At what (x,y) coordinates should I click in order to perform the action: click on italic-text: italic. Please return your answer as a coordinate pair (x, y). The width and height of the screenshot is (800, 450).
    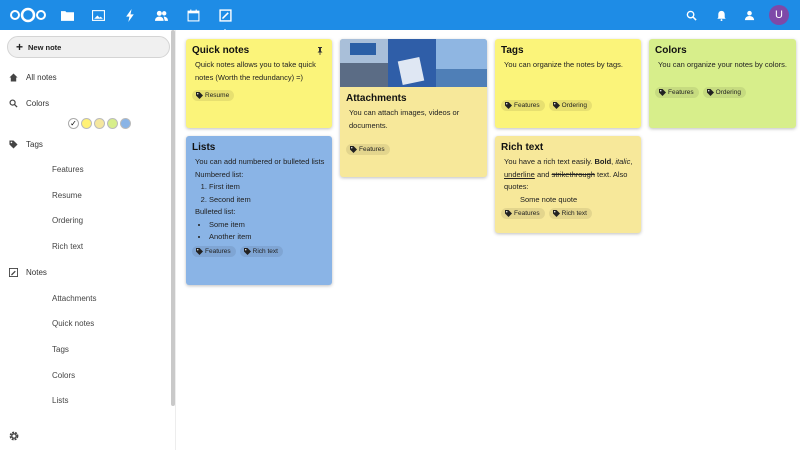
    Looking at the image, I should click on (623, 161).